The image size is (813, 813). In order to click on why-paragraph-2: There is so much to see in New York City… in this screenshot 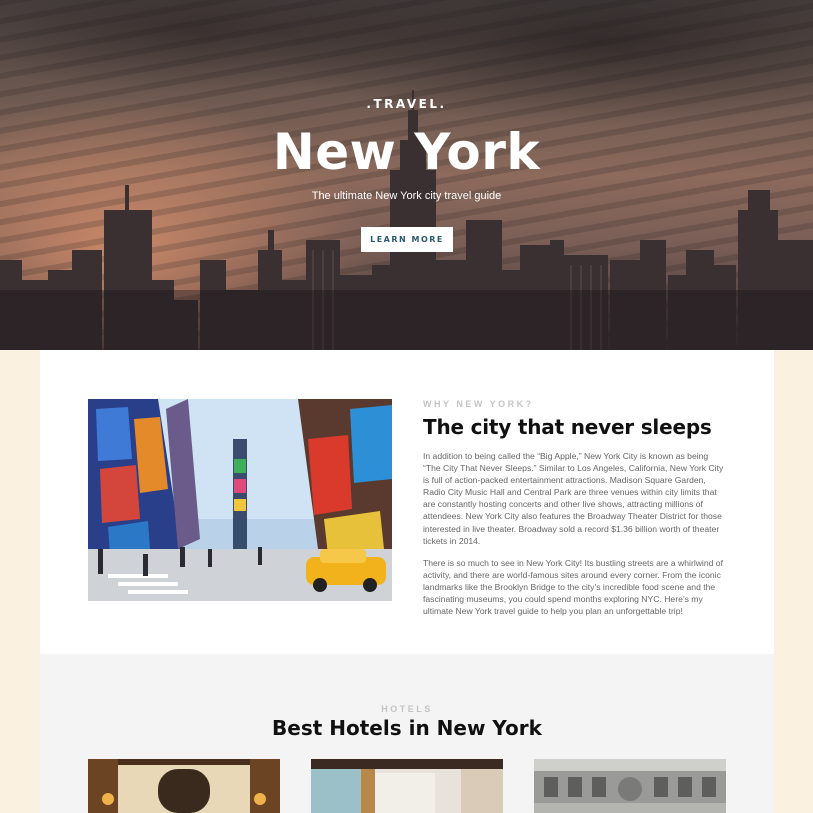, I will do `click(573, 587)`.